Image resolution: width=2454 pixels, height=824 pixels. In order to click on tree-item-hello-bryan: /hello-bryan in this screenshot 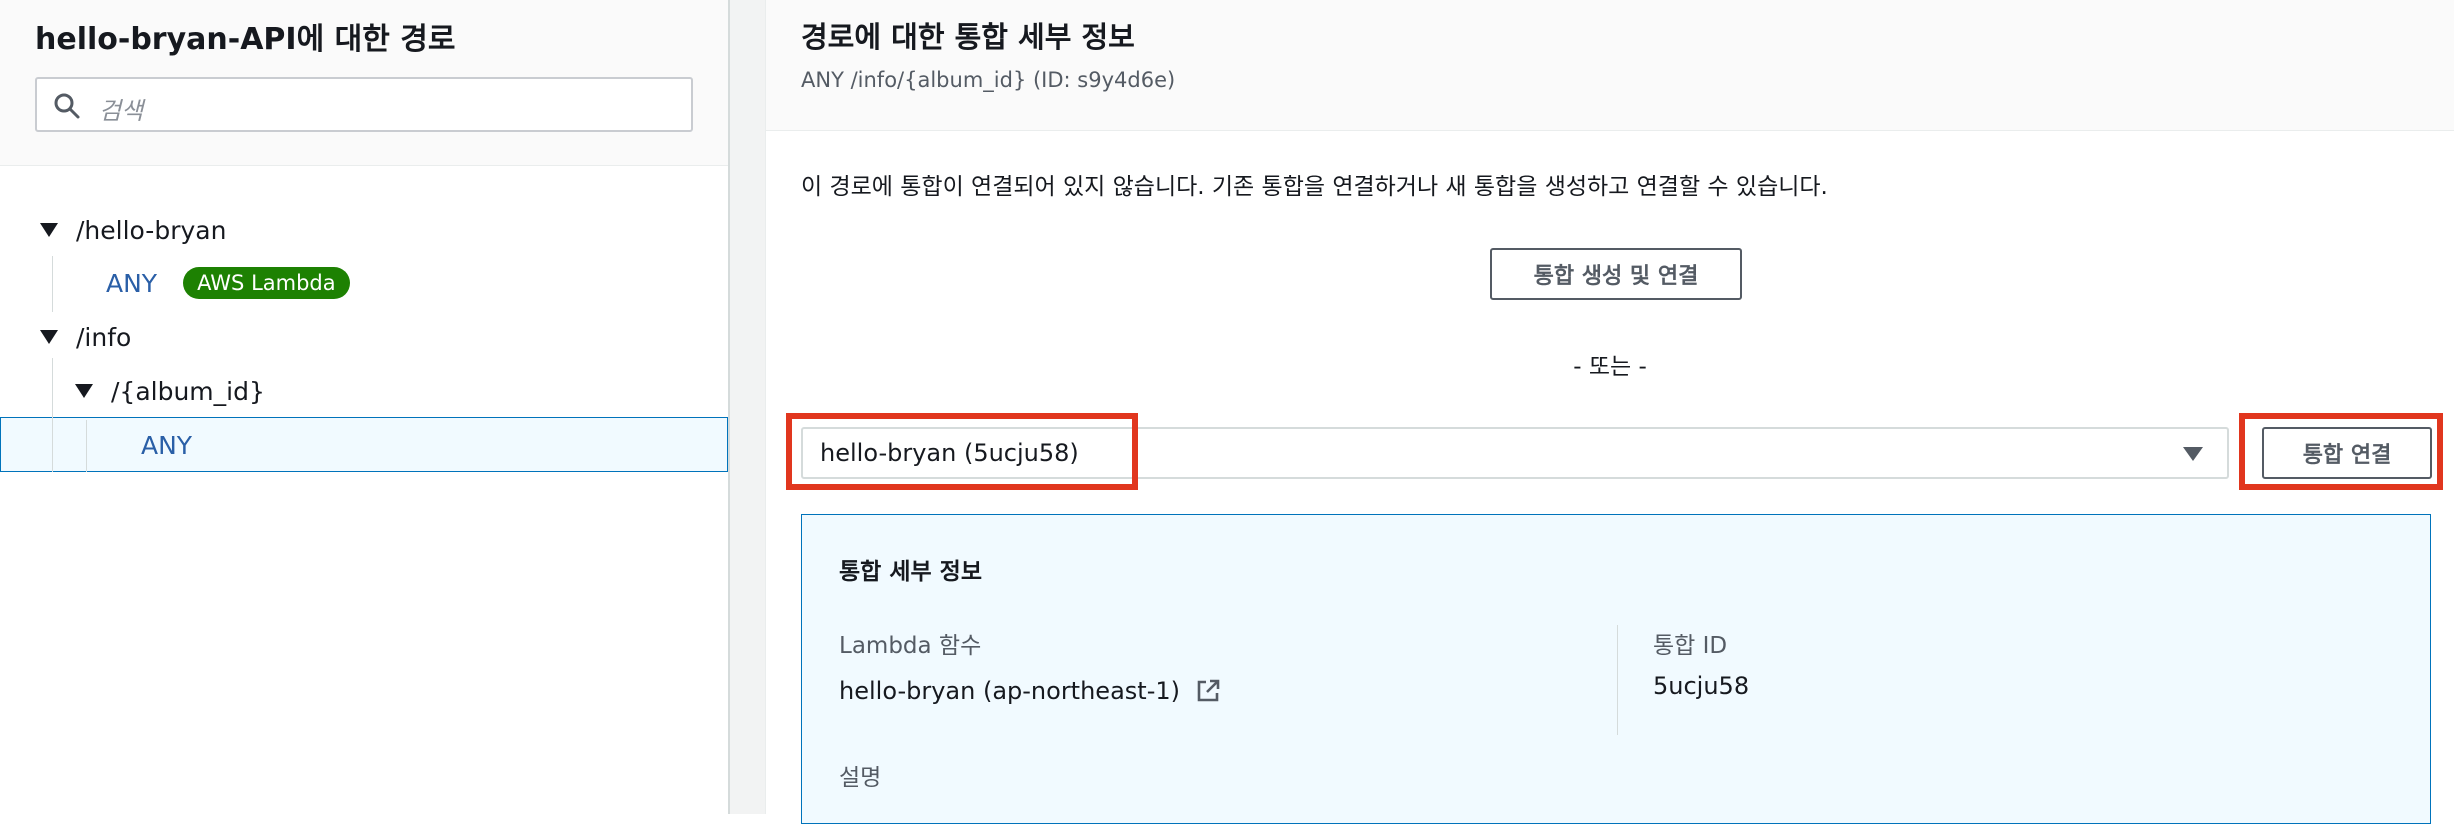, I will do `click(133, 230)`.